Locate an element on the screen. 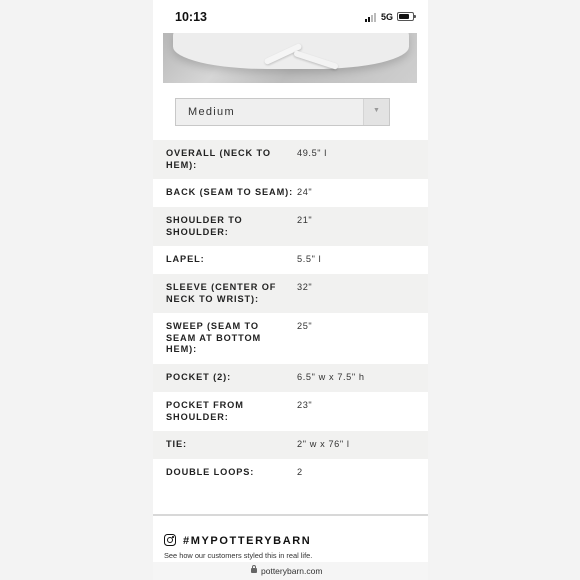 The width and height of the screenshot is (580, 580). spec-row: BACK (SEAM TO SEAM): 24" is located at coordinates (290, 193).